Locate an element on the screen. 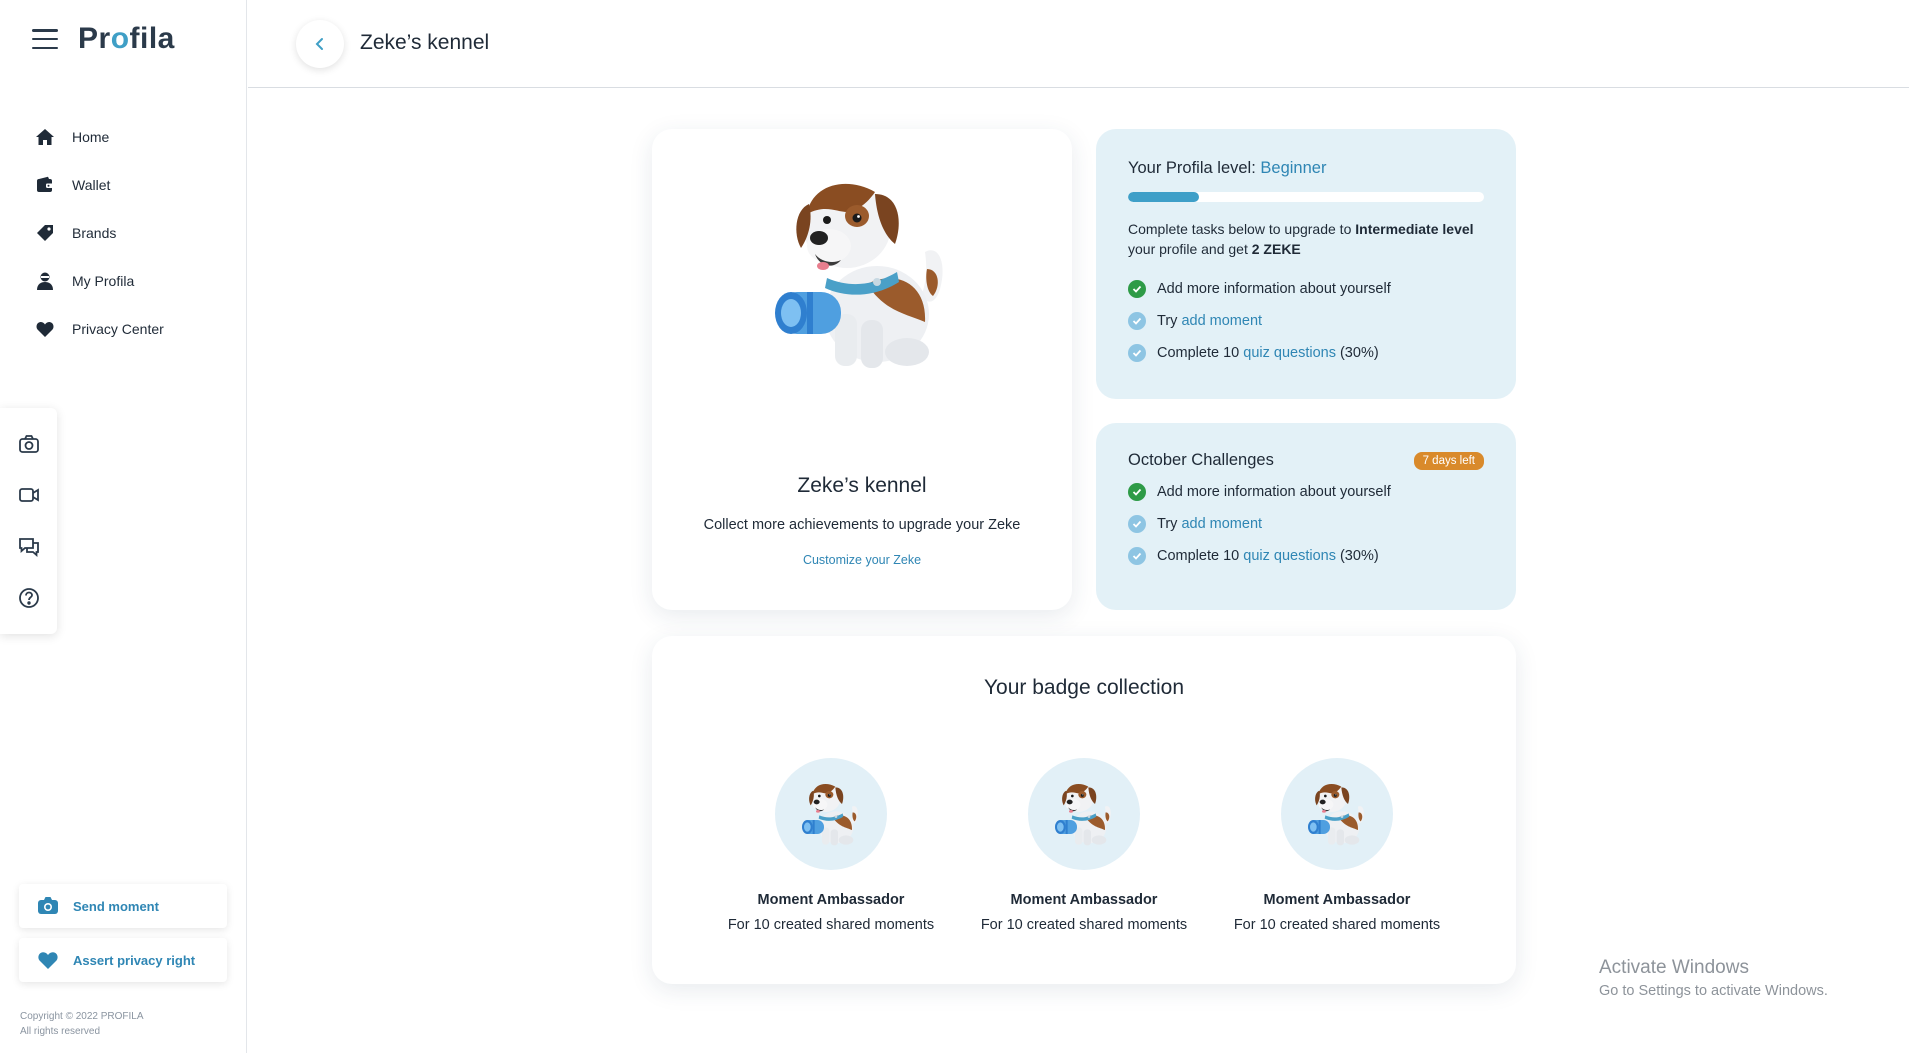 This screenshot has width=1909, height=1053. desc-target-level: Intermediate level is located at coordinates (1414, 229).